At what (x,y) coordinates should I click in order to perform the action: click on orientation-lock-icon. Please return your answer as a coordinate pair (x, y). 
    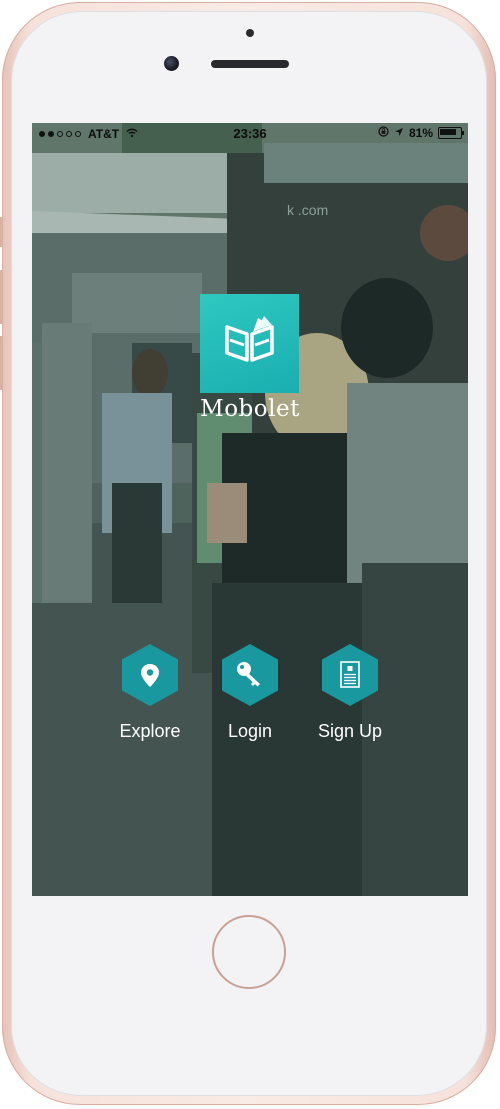
    Looking at the image, I should click on (383, 133).